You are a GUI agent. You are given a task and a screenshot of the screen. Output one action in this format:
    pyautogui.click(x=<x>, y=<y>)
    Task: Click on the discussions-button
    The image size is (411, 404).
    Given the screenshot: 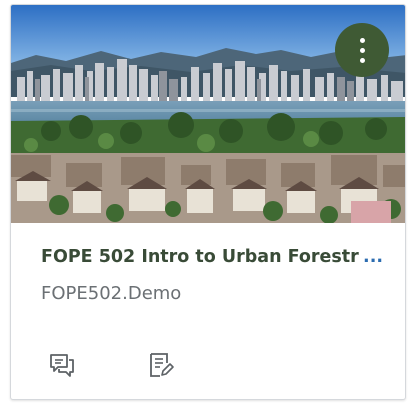 What is the action you would take?
    pyautogui.click(x=62, y=365)
    